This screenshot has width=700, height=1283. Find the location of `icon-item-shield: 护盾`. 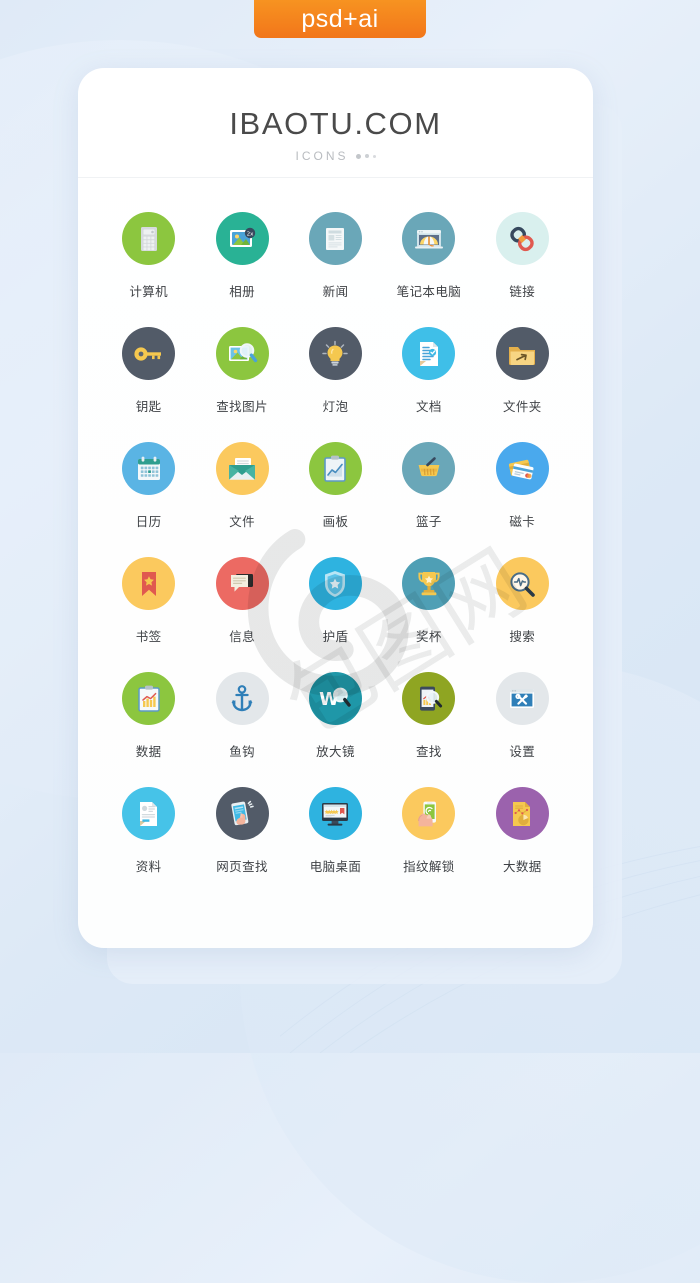

icon-item-shield: 护盾 is located at coordinates (335, 614).